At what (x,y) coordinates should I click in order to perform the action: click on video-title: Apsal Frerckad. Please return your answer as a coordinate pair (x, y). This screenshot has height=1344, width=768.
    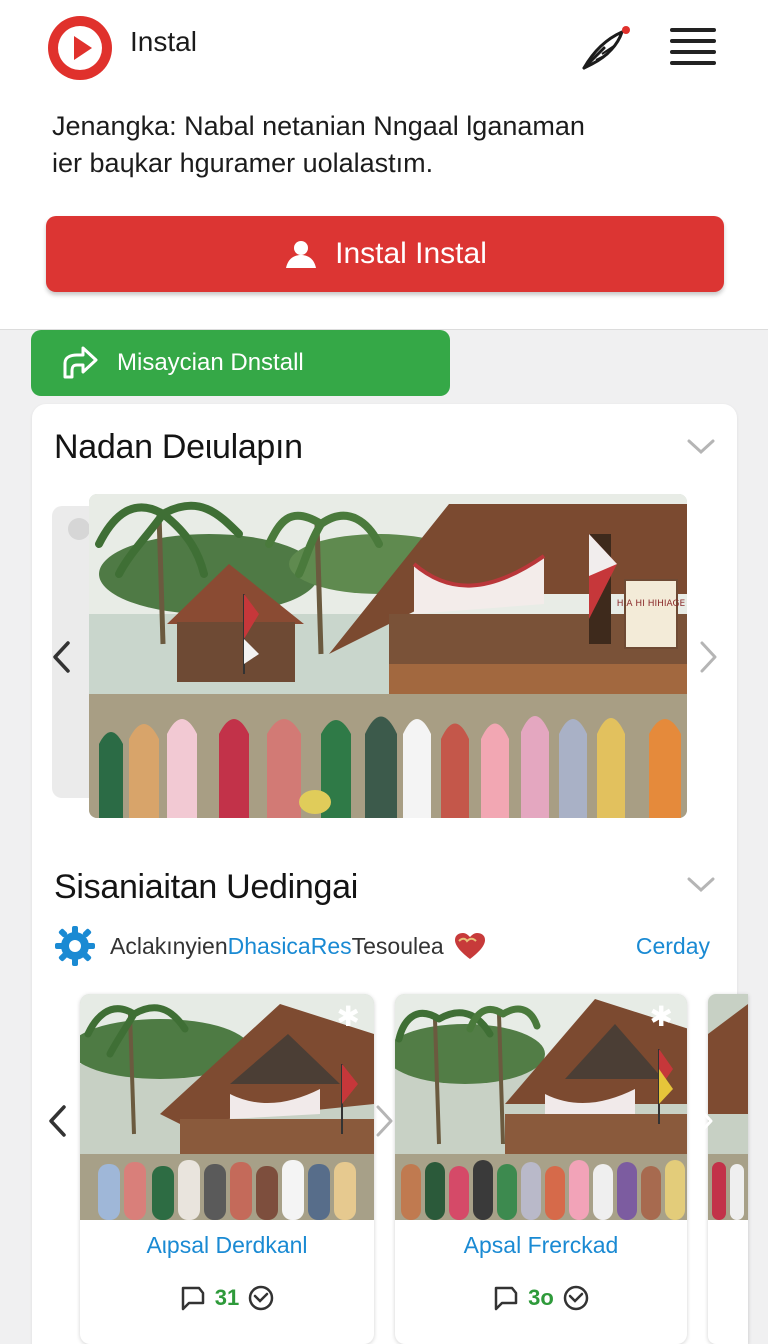
    Looking at the image, I should click on (541, 1245).